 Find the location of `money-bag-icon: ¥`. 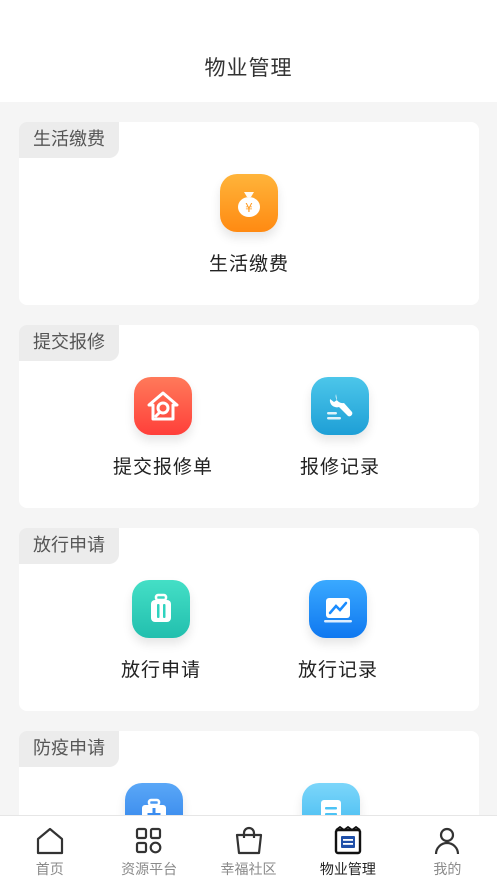

money-bag-icon: ¥ is located at coordinates (249, 203).